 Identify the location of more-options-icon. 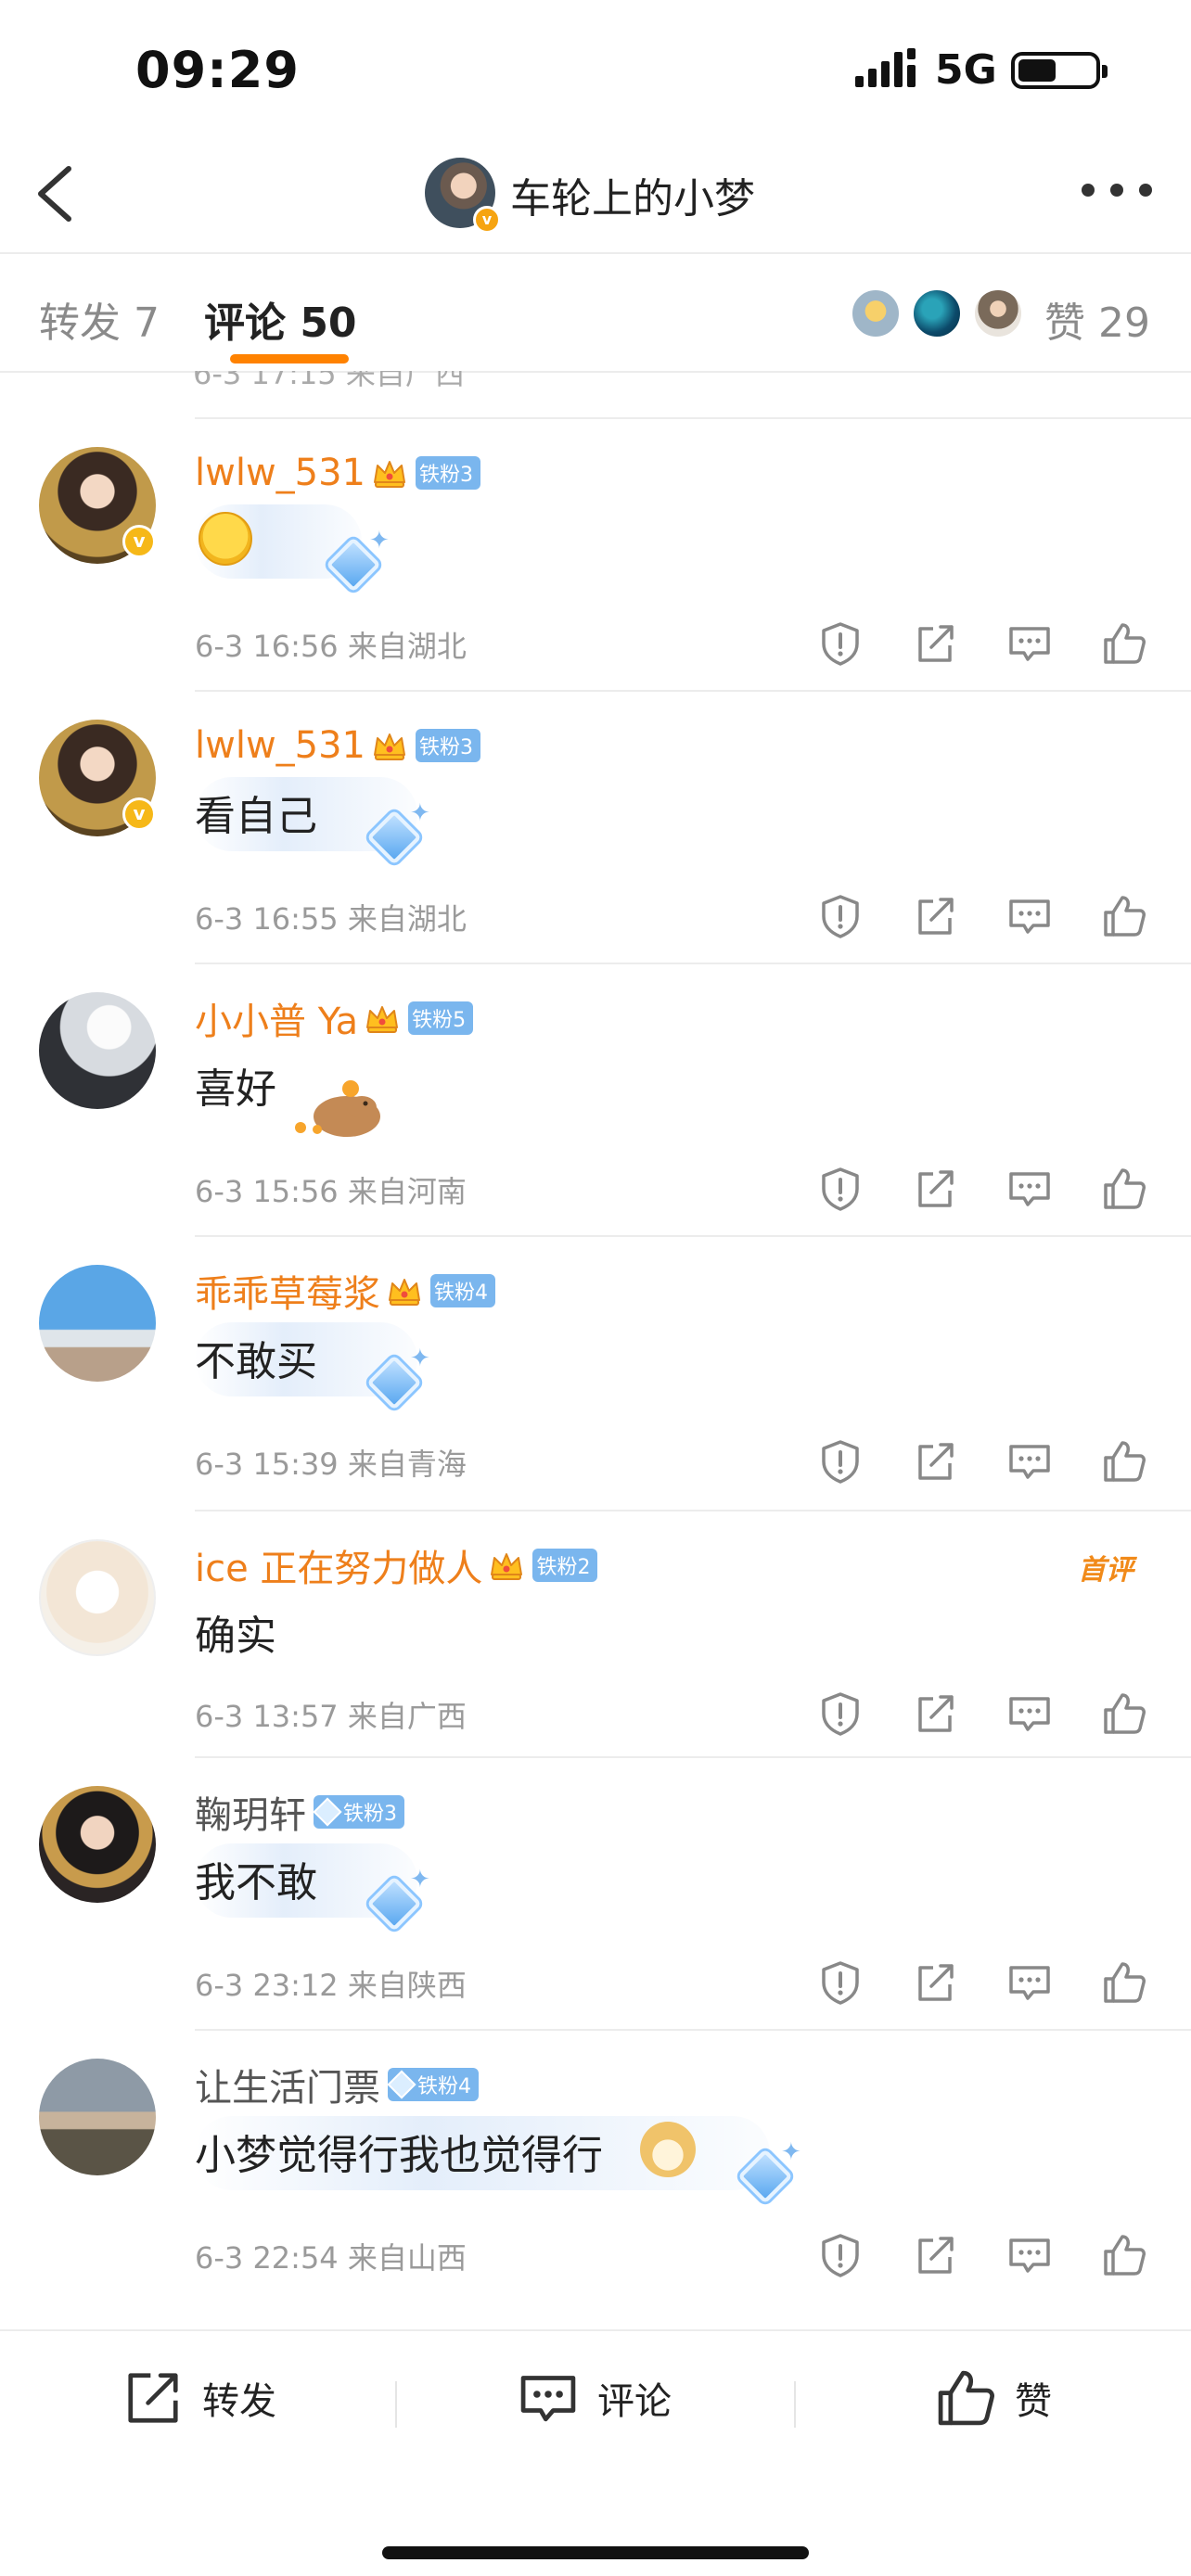
(1117, 190).